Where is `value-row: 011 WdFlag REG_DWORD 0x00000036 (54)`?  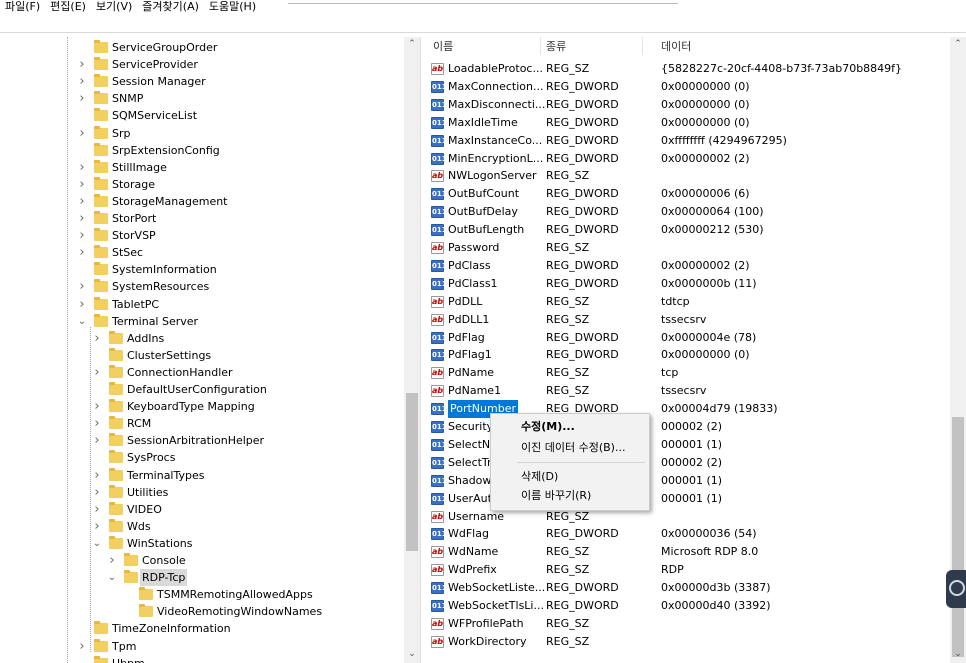
value-row: 011 WdFlag REG_DWORD 0x00000036 (54) is located at coordinates (688, 534).